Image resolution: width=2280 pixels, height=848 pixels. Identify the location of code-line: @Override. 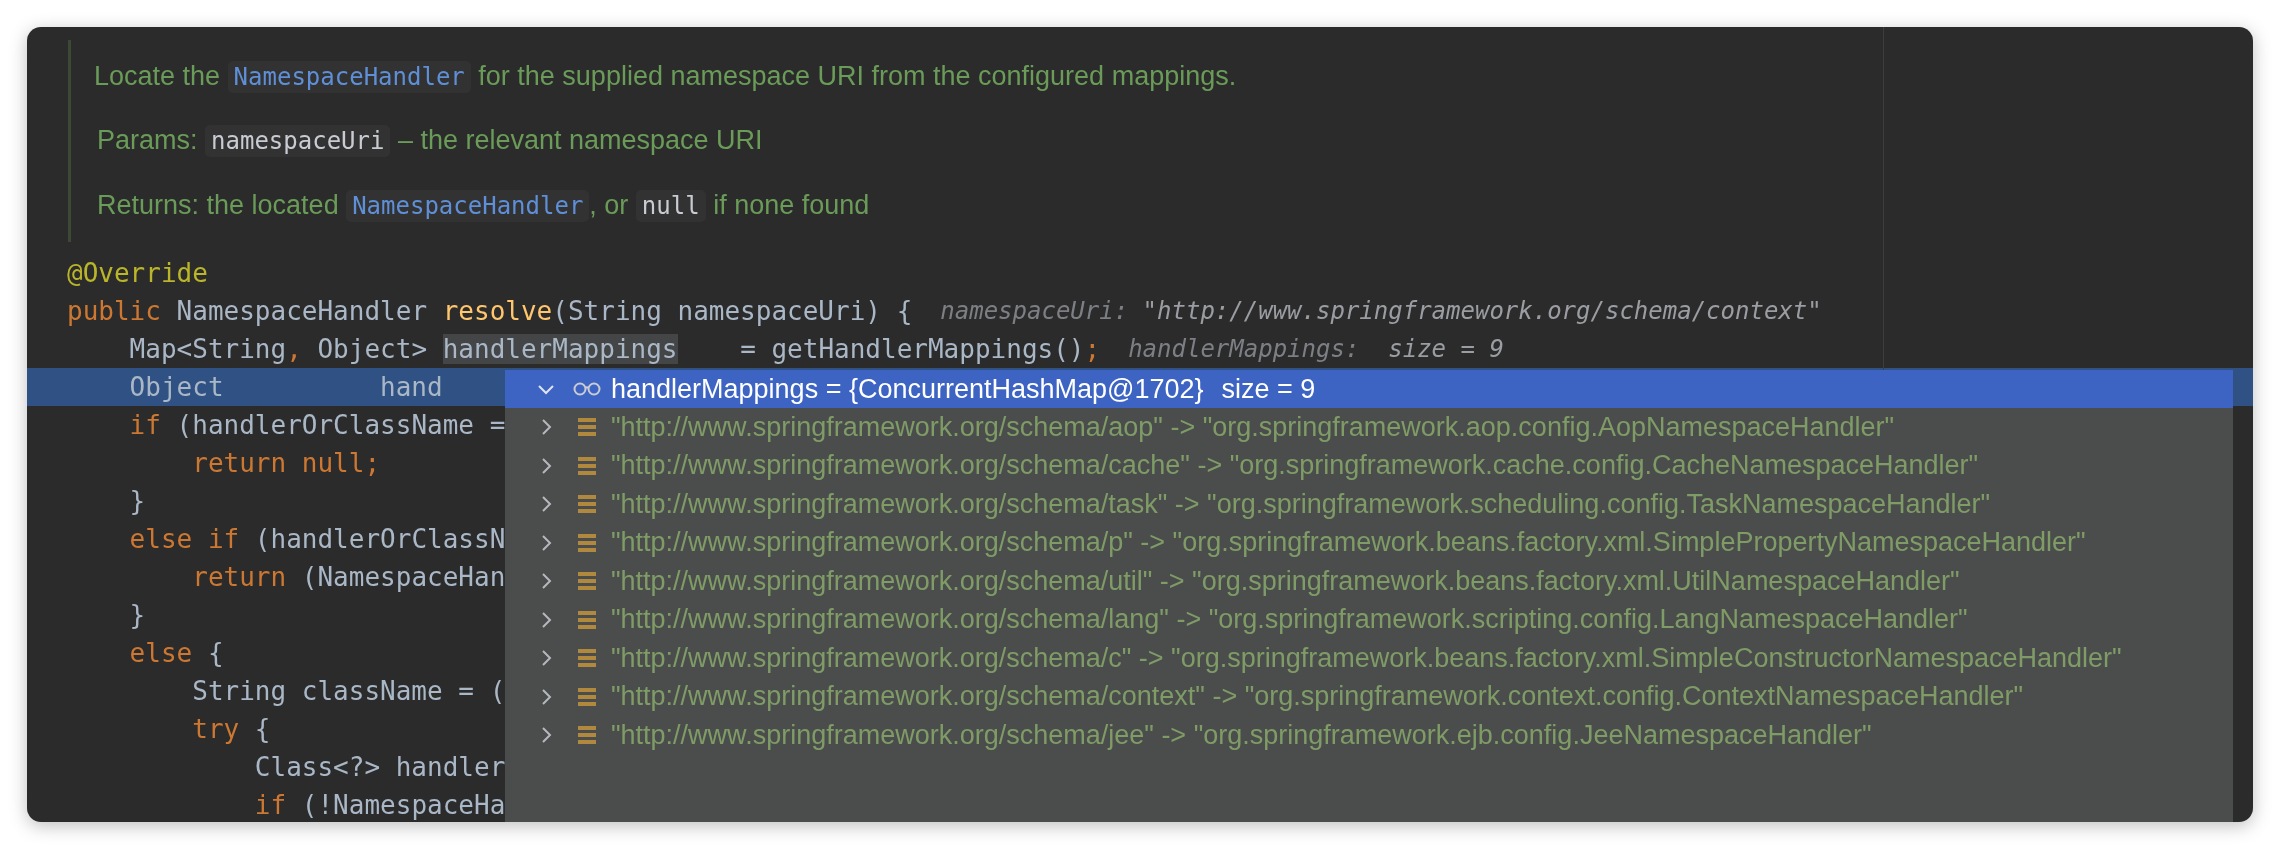
(137, 273).